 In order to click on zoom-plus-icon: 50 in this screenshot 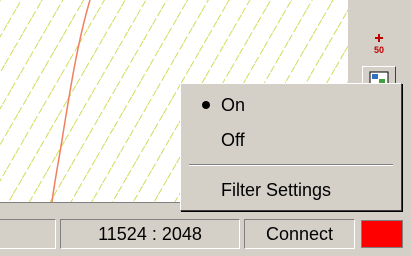, I will do `click(379, 44)`.